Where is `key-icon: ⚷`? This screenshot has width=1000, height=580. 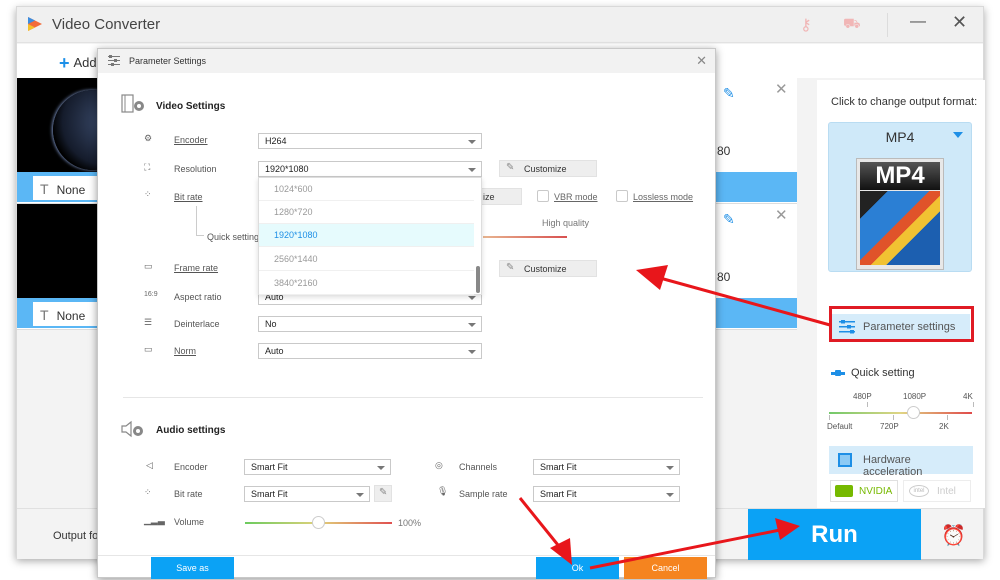
key-icon: ⚷ is located at coordinates (806, 25).